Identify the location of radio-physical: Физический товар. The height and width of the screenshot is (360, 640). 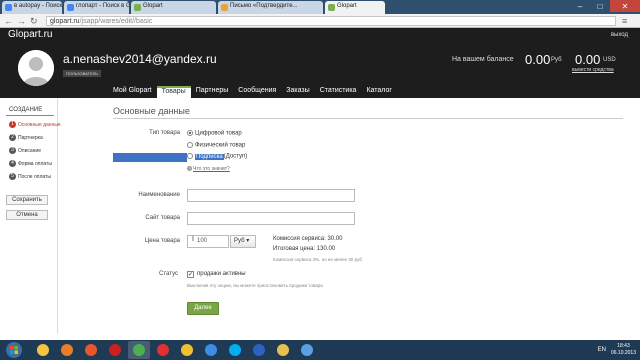
(216, 145).